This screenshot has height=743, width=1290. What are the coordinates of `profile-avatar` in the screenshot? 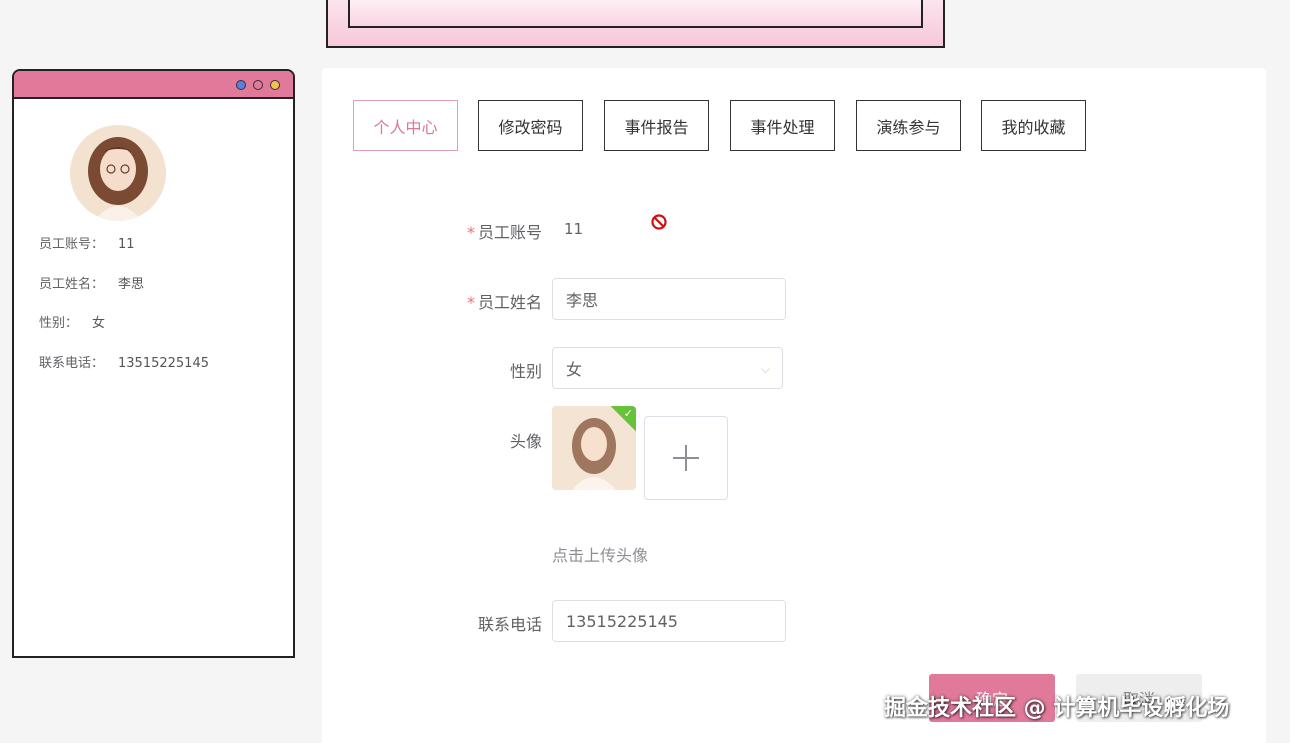 It's located at (118, 173).